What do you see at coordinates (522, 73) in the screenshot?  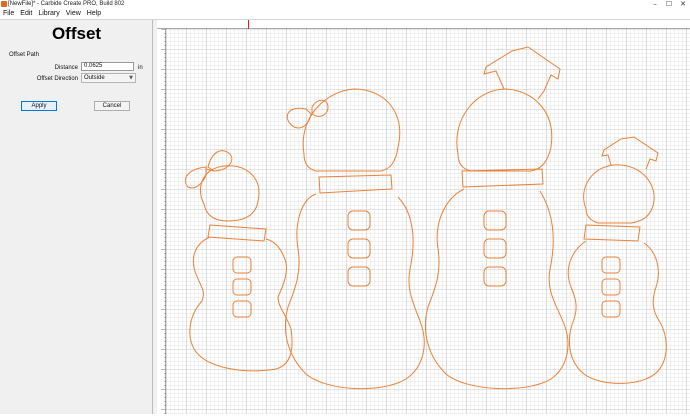 I see `snowman-3-hat` at bounding box center [522, 73].